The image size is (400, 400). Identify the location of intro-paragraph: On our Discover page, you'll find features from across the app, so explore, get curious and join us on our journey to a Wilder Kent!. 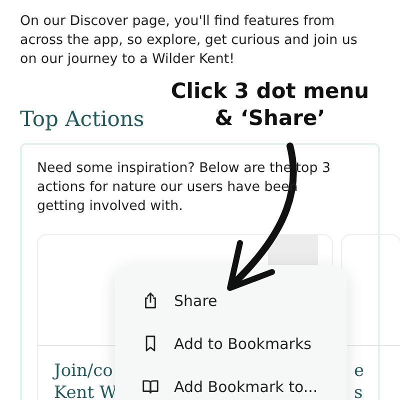
(188, 41).